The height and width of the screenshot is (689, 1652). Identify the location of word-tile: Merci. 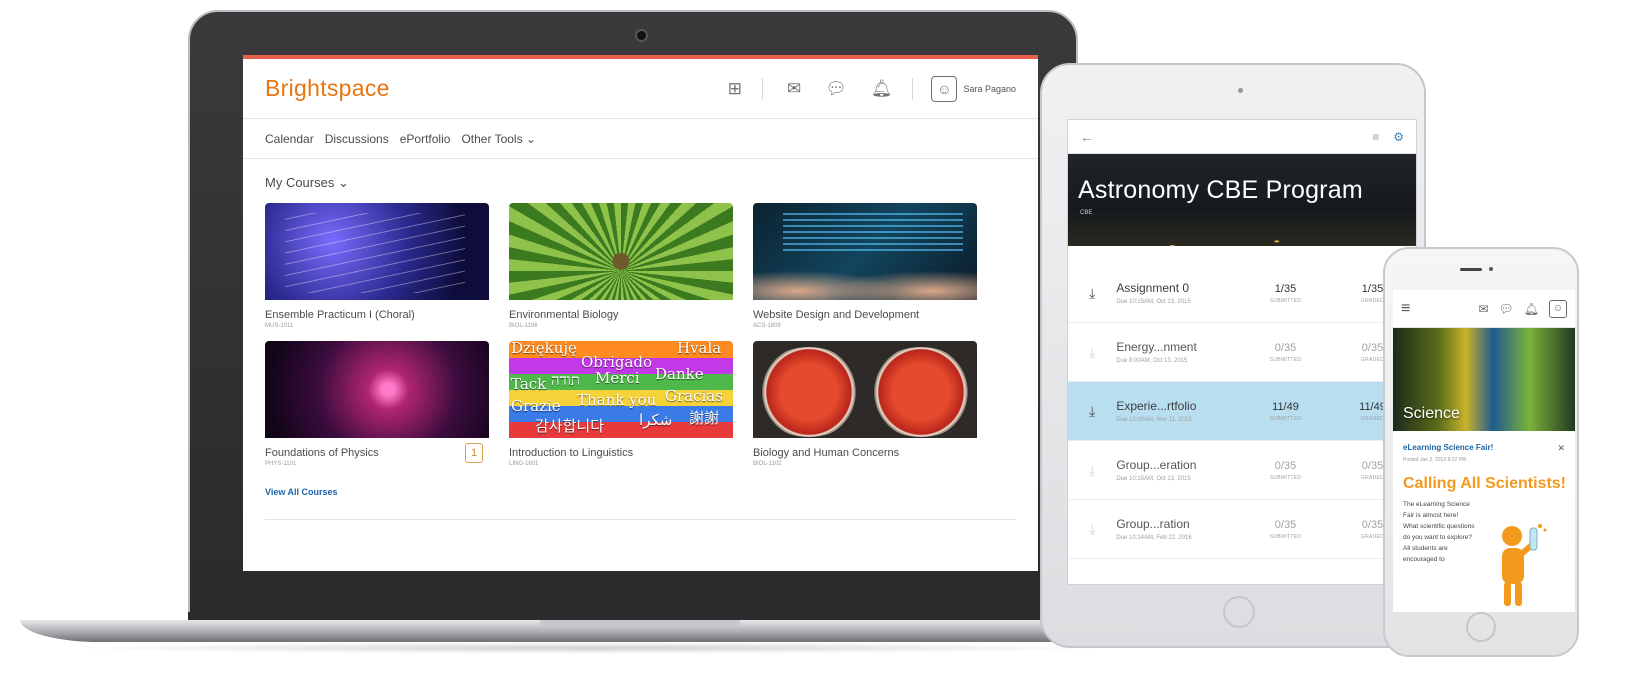
(617, 378).